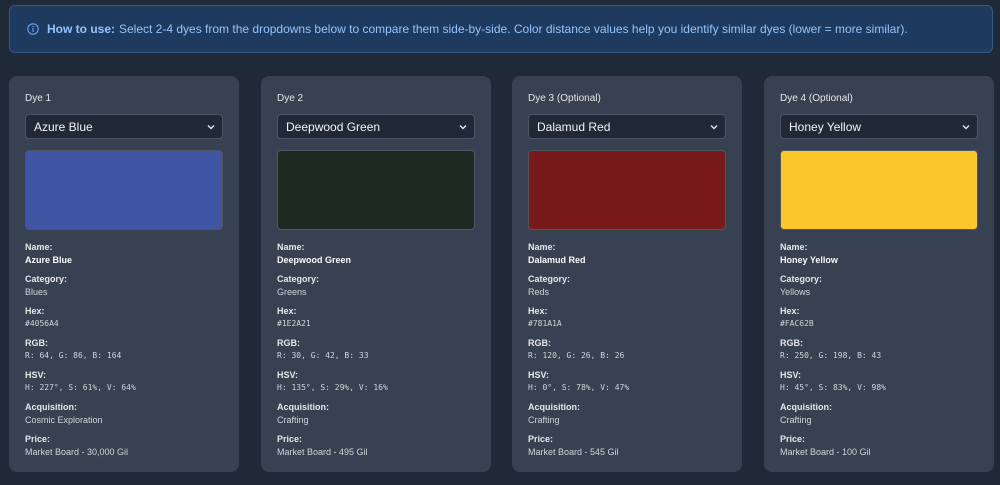  Describe the element at coordinates (64, 420) in the screenshot. I see `dye-acquisition: Cosmic Exploration` at that location.